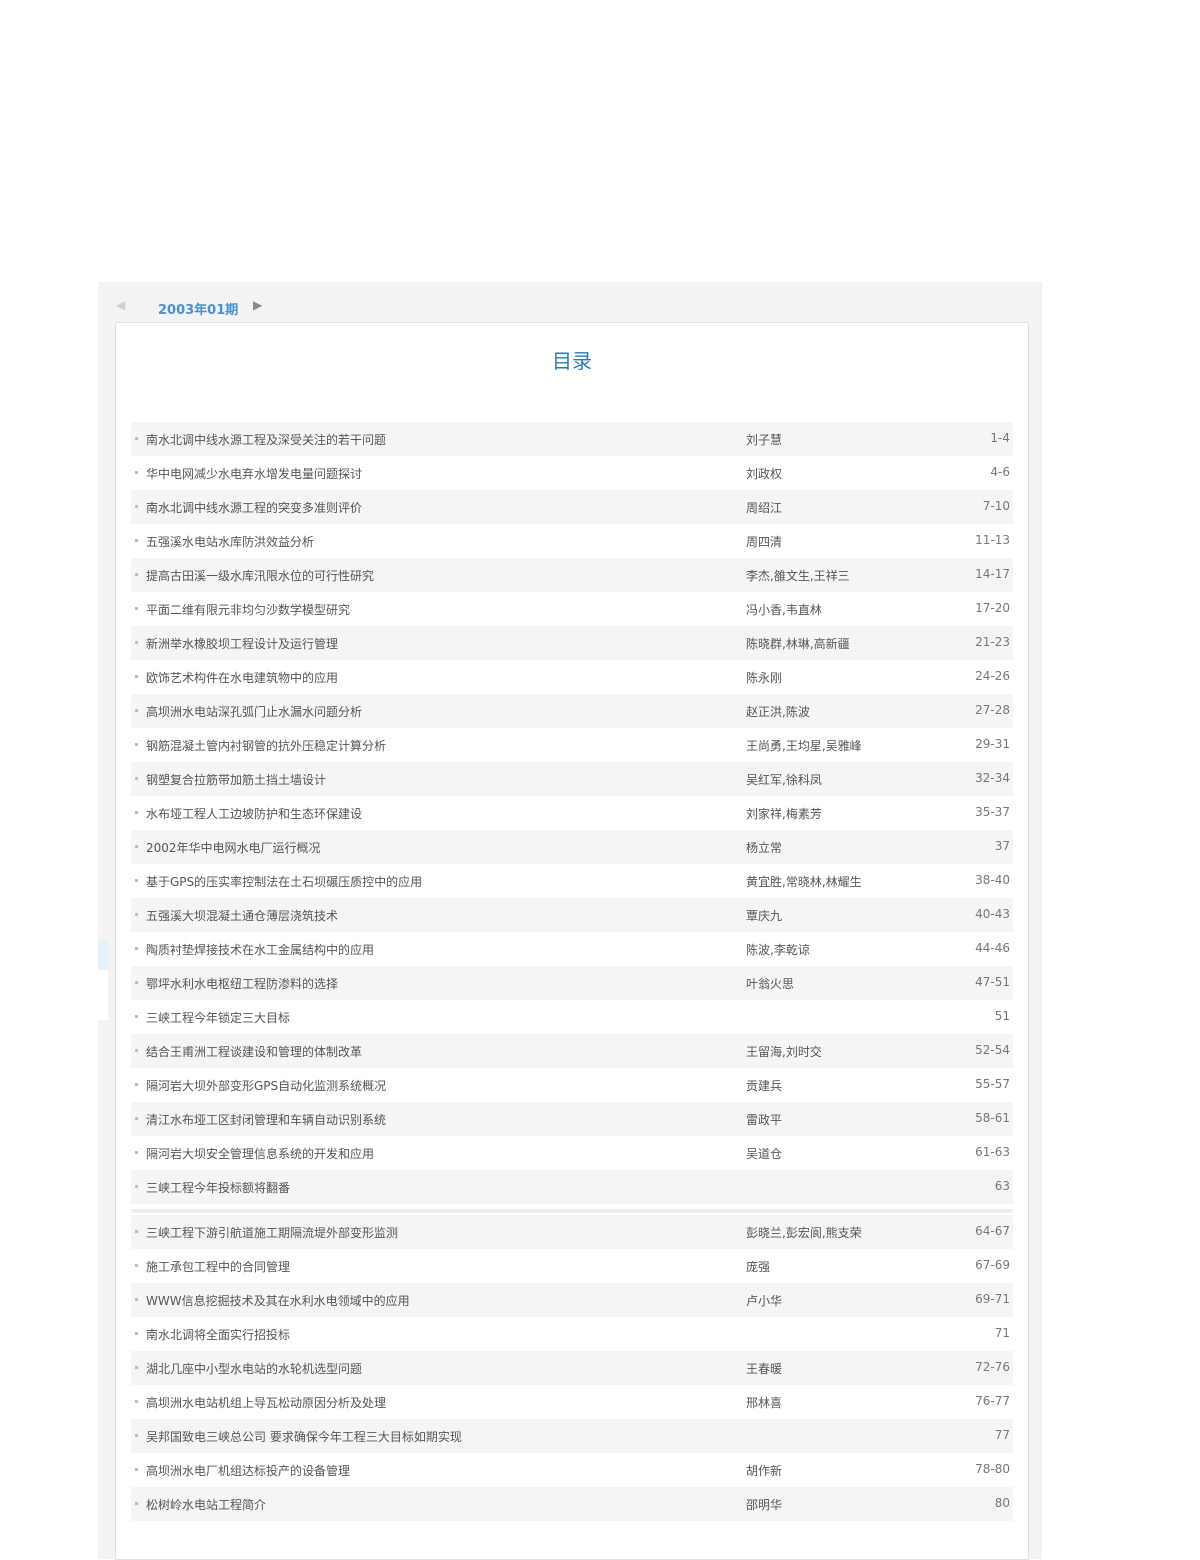 This screenshot has width=1200, height=1560. Describe the element at coordinates (784, 780) in the screenshot. I see `article-authors: 吴红军,徐科凤` at that location.